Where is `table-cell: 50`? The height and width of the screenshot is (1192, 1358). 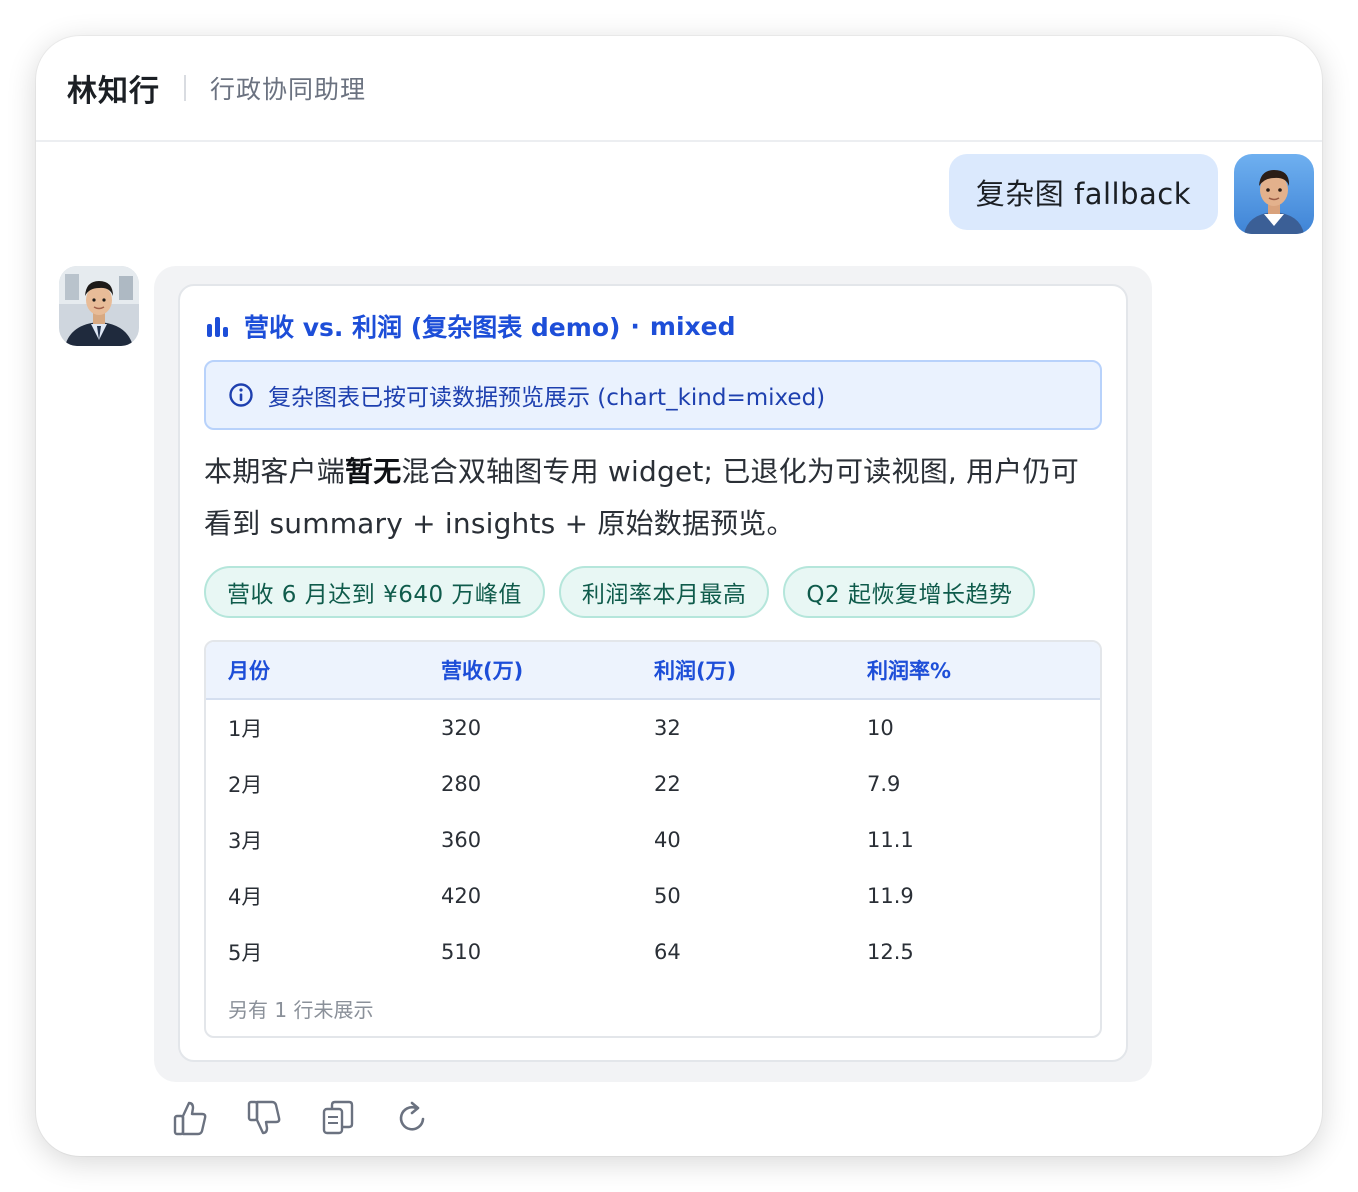
table-cell: 50 is located at coordinates (667, 896).